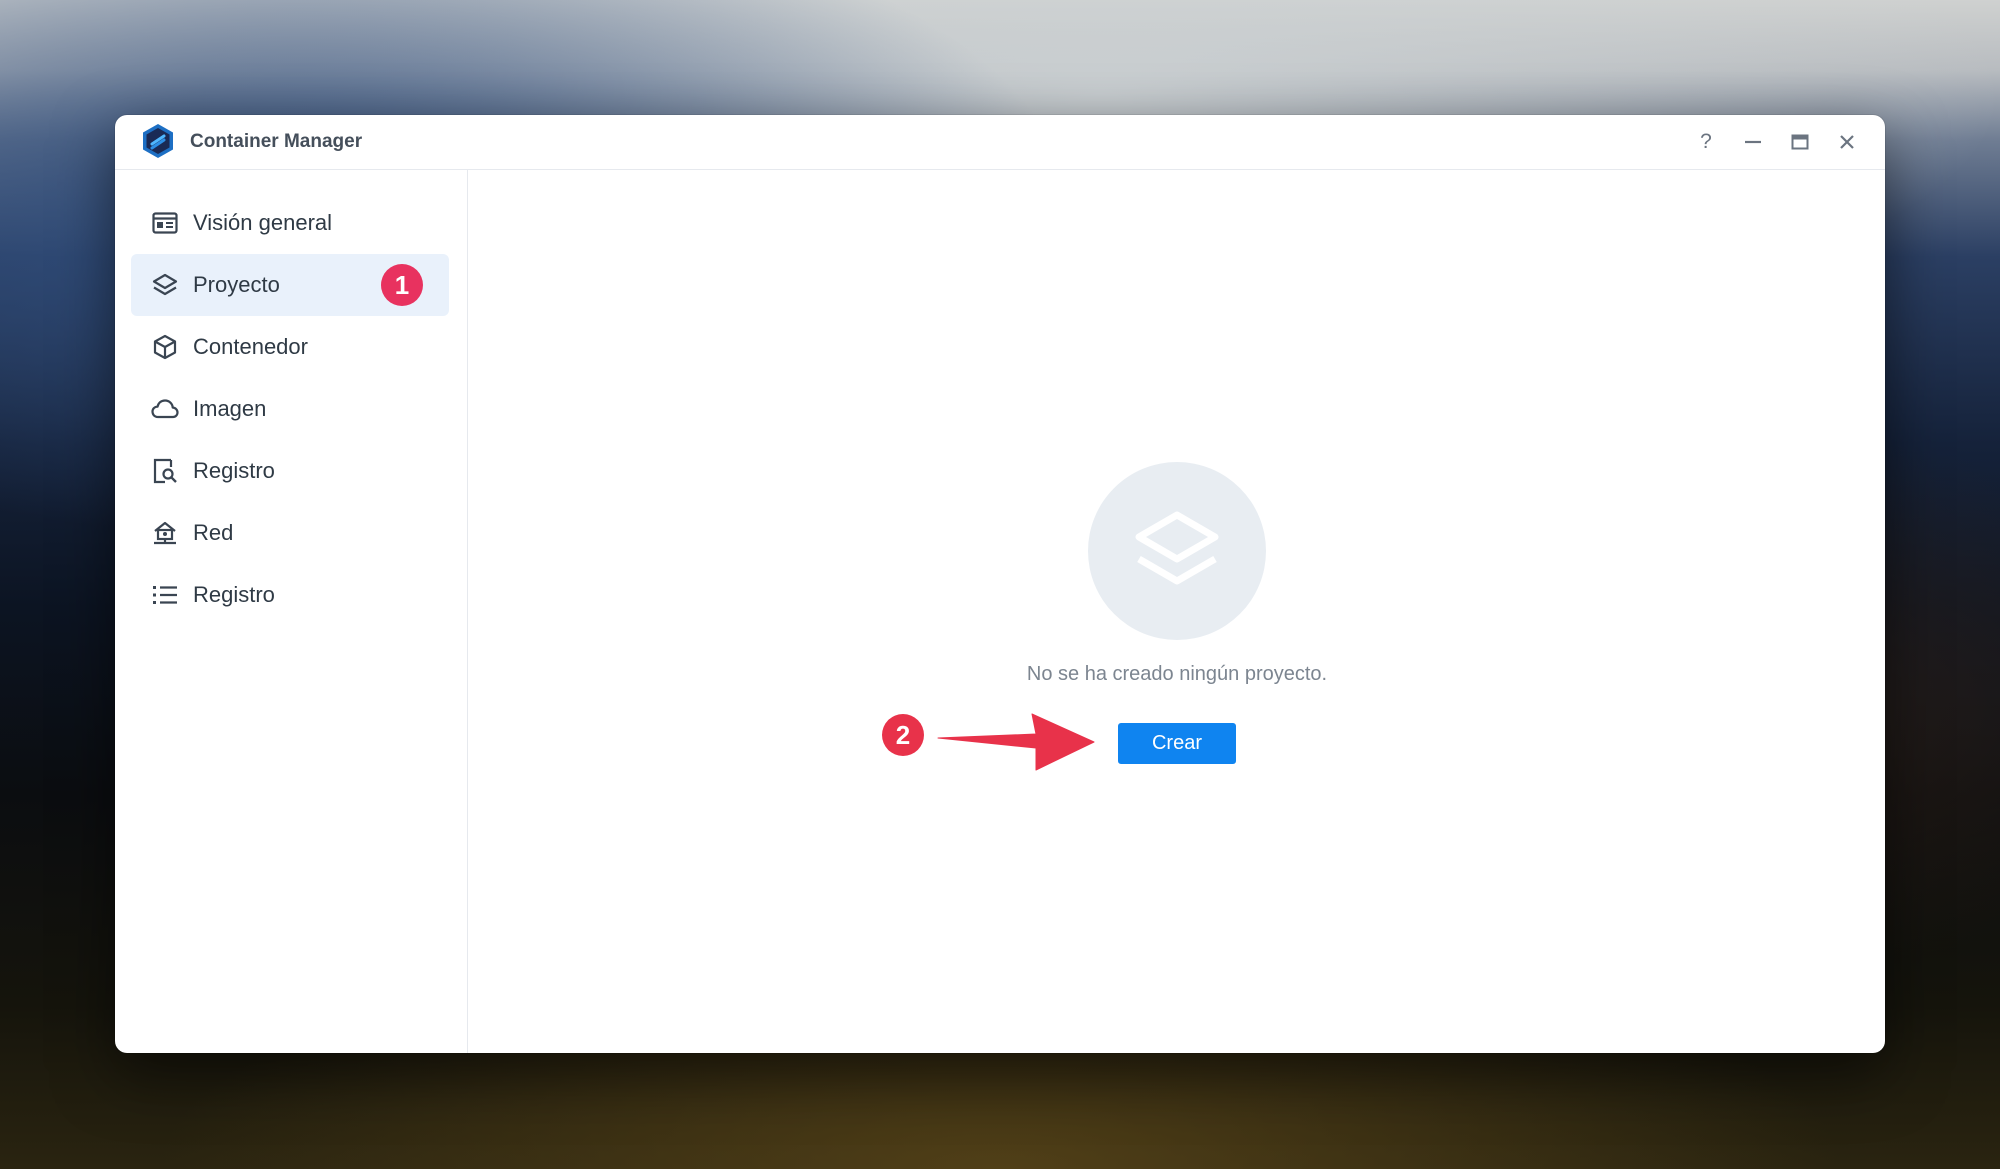 This screenshot has height=1169, width=2000. Describe the element at coordinates (1000, 142) in the screenshot. I see `title-bar: Container Manager ?` at that location.